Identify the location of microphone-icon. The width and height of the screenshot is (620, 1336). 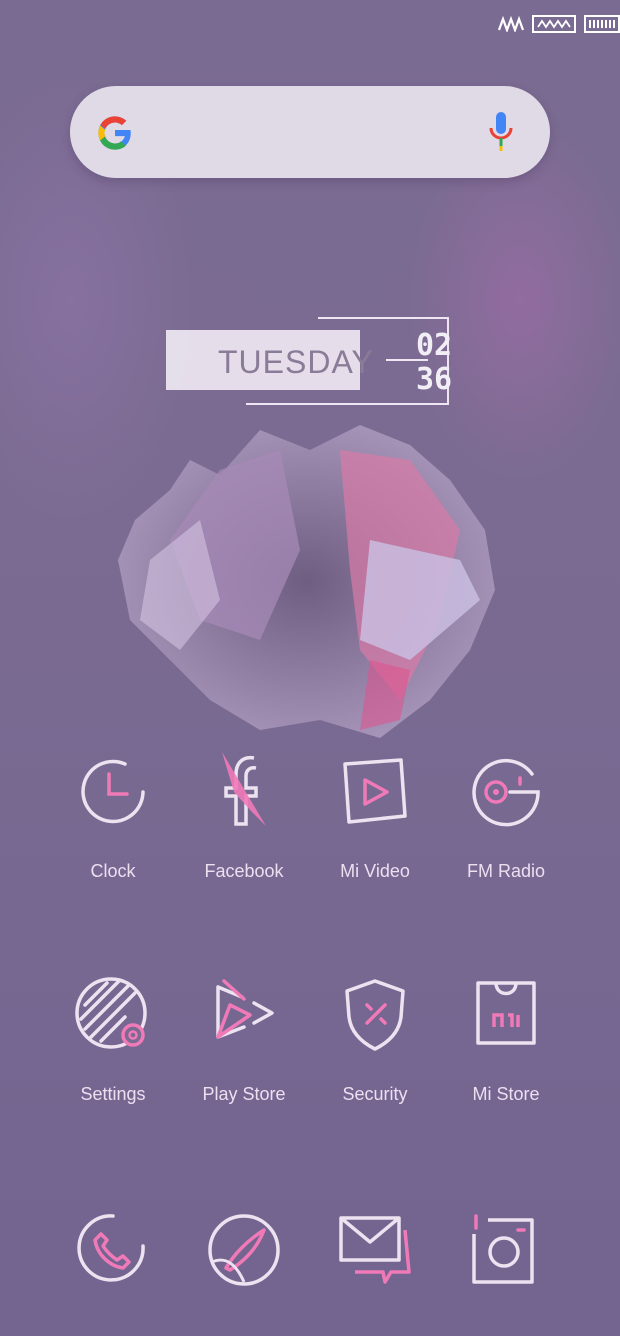
(501, 132).